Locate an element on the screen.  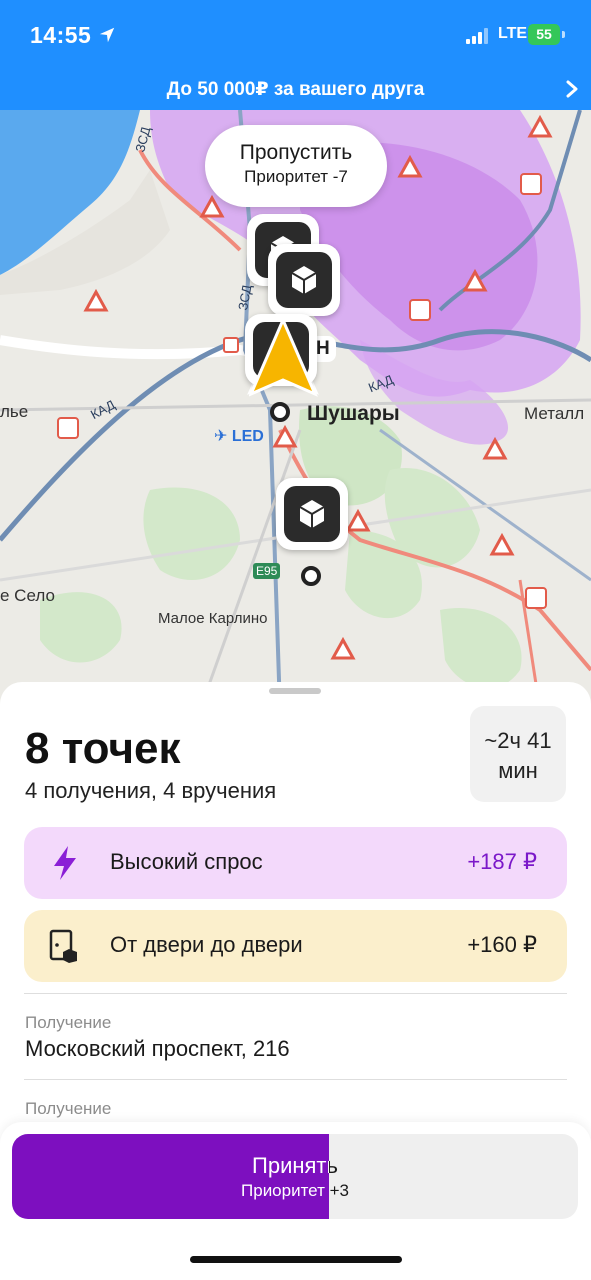
door-box-icon is located at coordinates (63, 946).